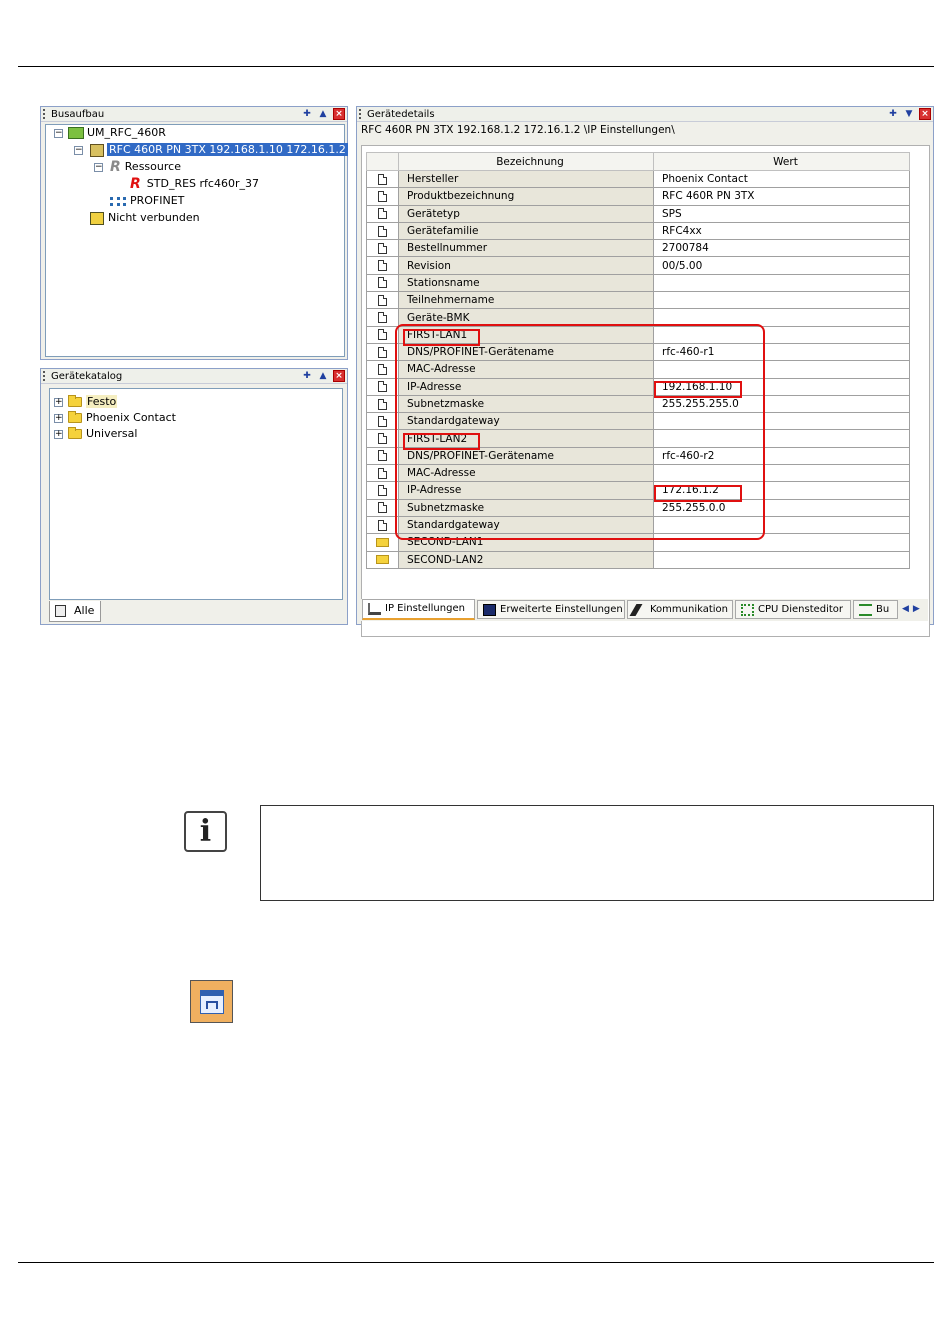 This screenshot has width=950, height=1323. Describe the element at coordinates (526, 283) in the screenshot. I see `property-name: Stationsname` at that location.